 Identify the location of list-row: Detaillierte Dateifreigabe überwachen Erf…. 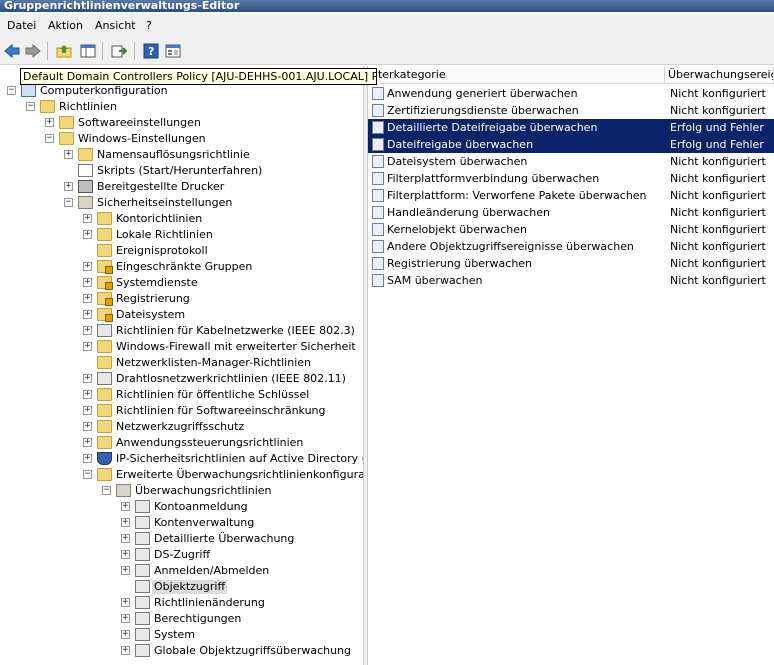
(571, 127).